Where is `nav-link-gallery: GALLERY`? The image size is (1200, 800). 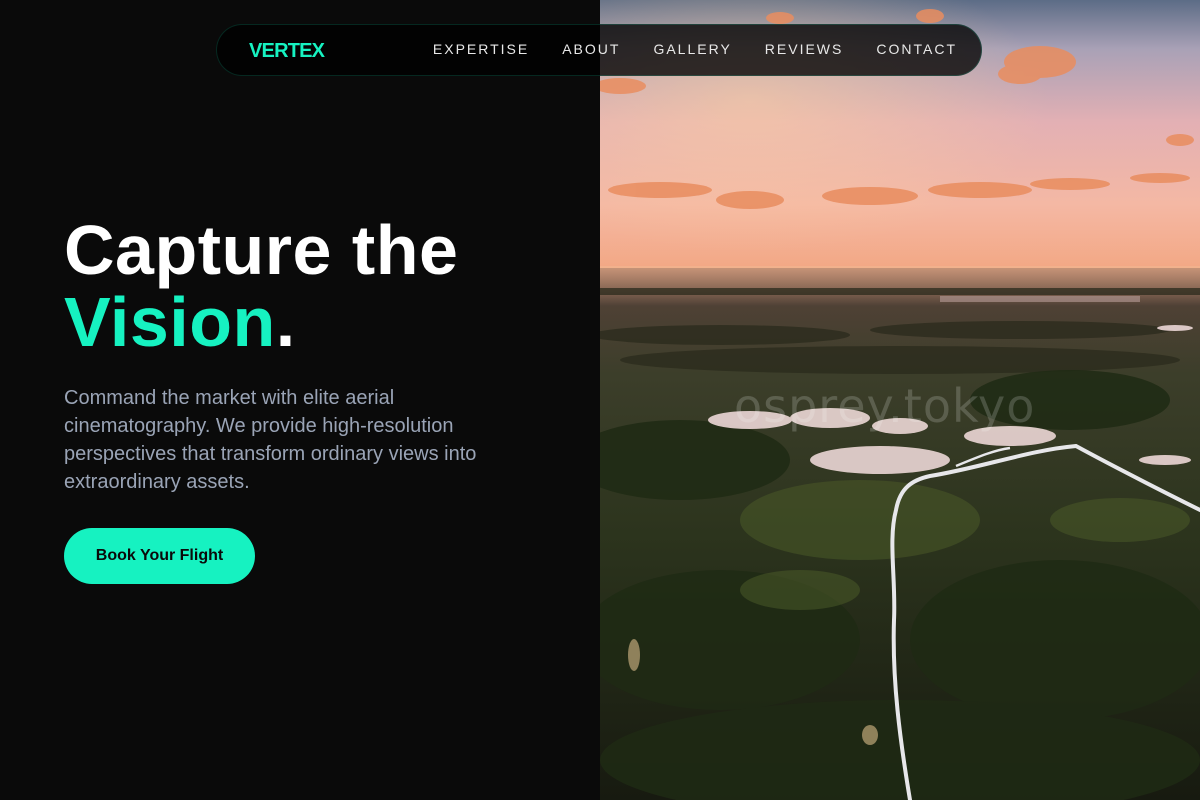
nav-link-gallery: GALLERY is located at coordinates (692, 49).